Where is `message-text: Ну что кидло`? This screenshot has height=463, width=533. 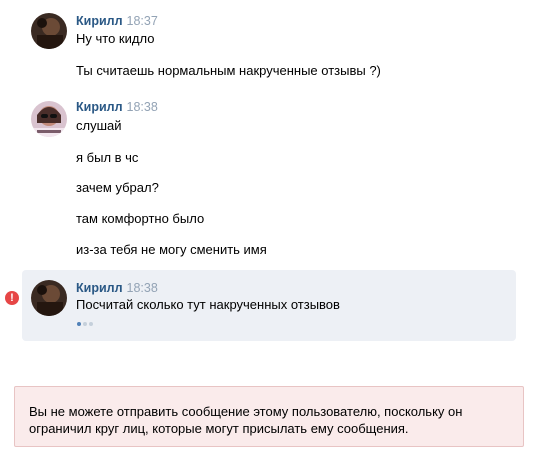 message-text: Ну что кидло is located at coordinates (115, 38).